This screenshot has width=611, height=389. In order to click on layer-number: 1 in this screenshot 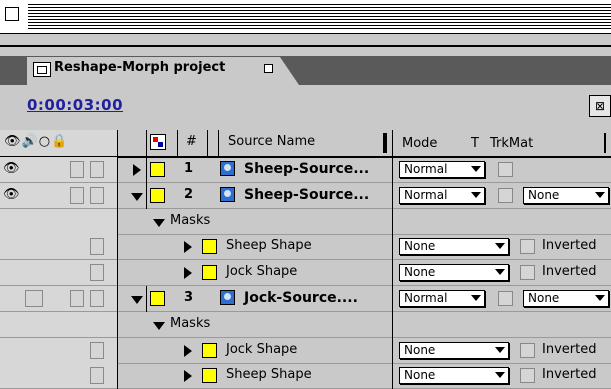, I will do `click(189, 168)`.